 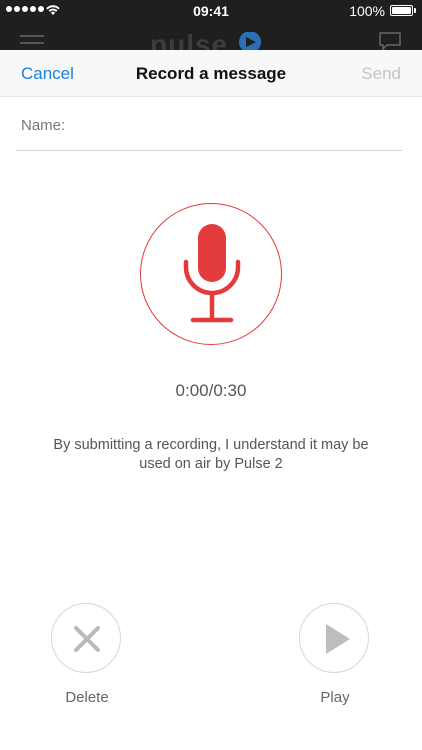 What do you see at coordinates (401, 10) in the screenshot?
I see `battery-icon` at bounding box center [401, 10].